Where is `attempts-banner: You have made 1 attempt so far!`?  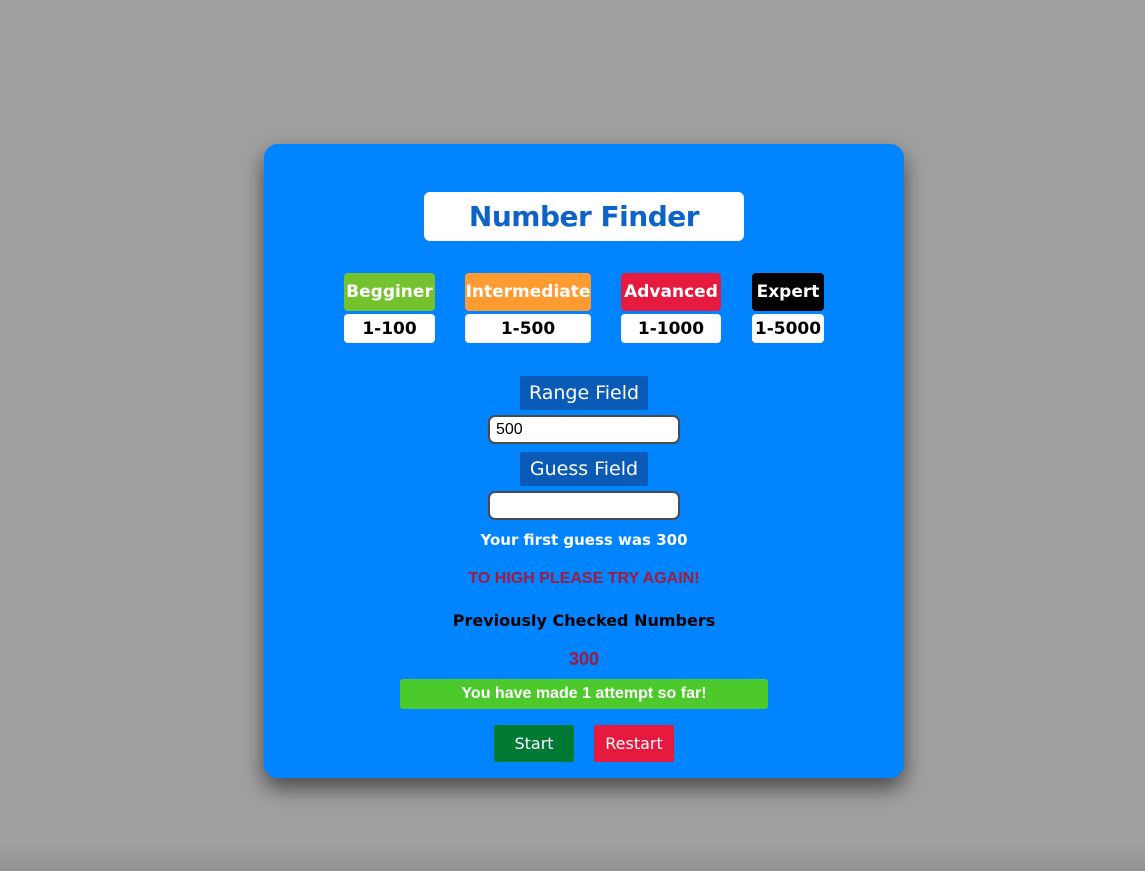
attempts-banner: You have made 1 attempt so far! is located at coordinates (584, 694).